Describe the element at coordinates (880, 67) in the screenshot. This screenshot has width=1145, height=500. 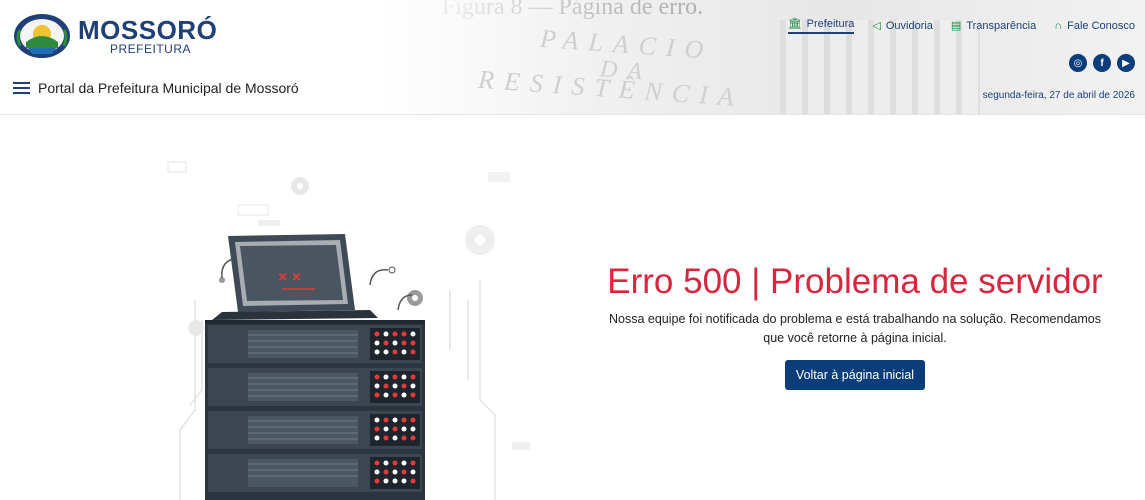
I see `building-background` at that location.